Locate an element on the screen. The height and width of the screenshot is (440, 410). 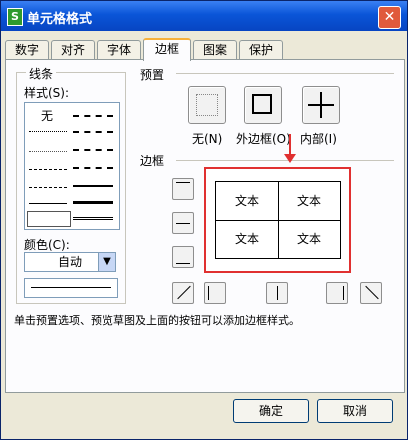
title-bar: S 单元格格式 ✕ is located at coordinates (204, 16).